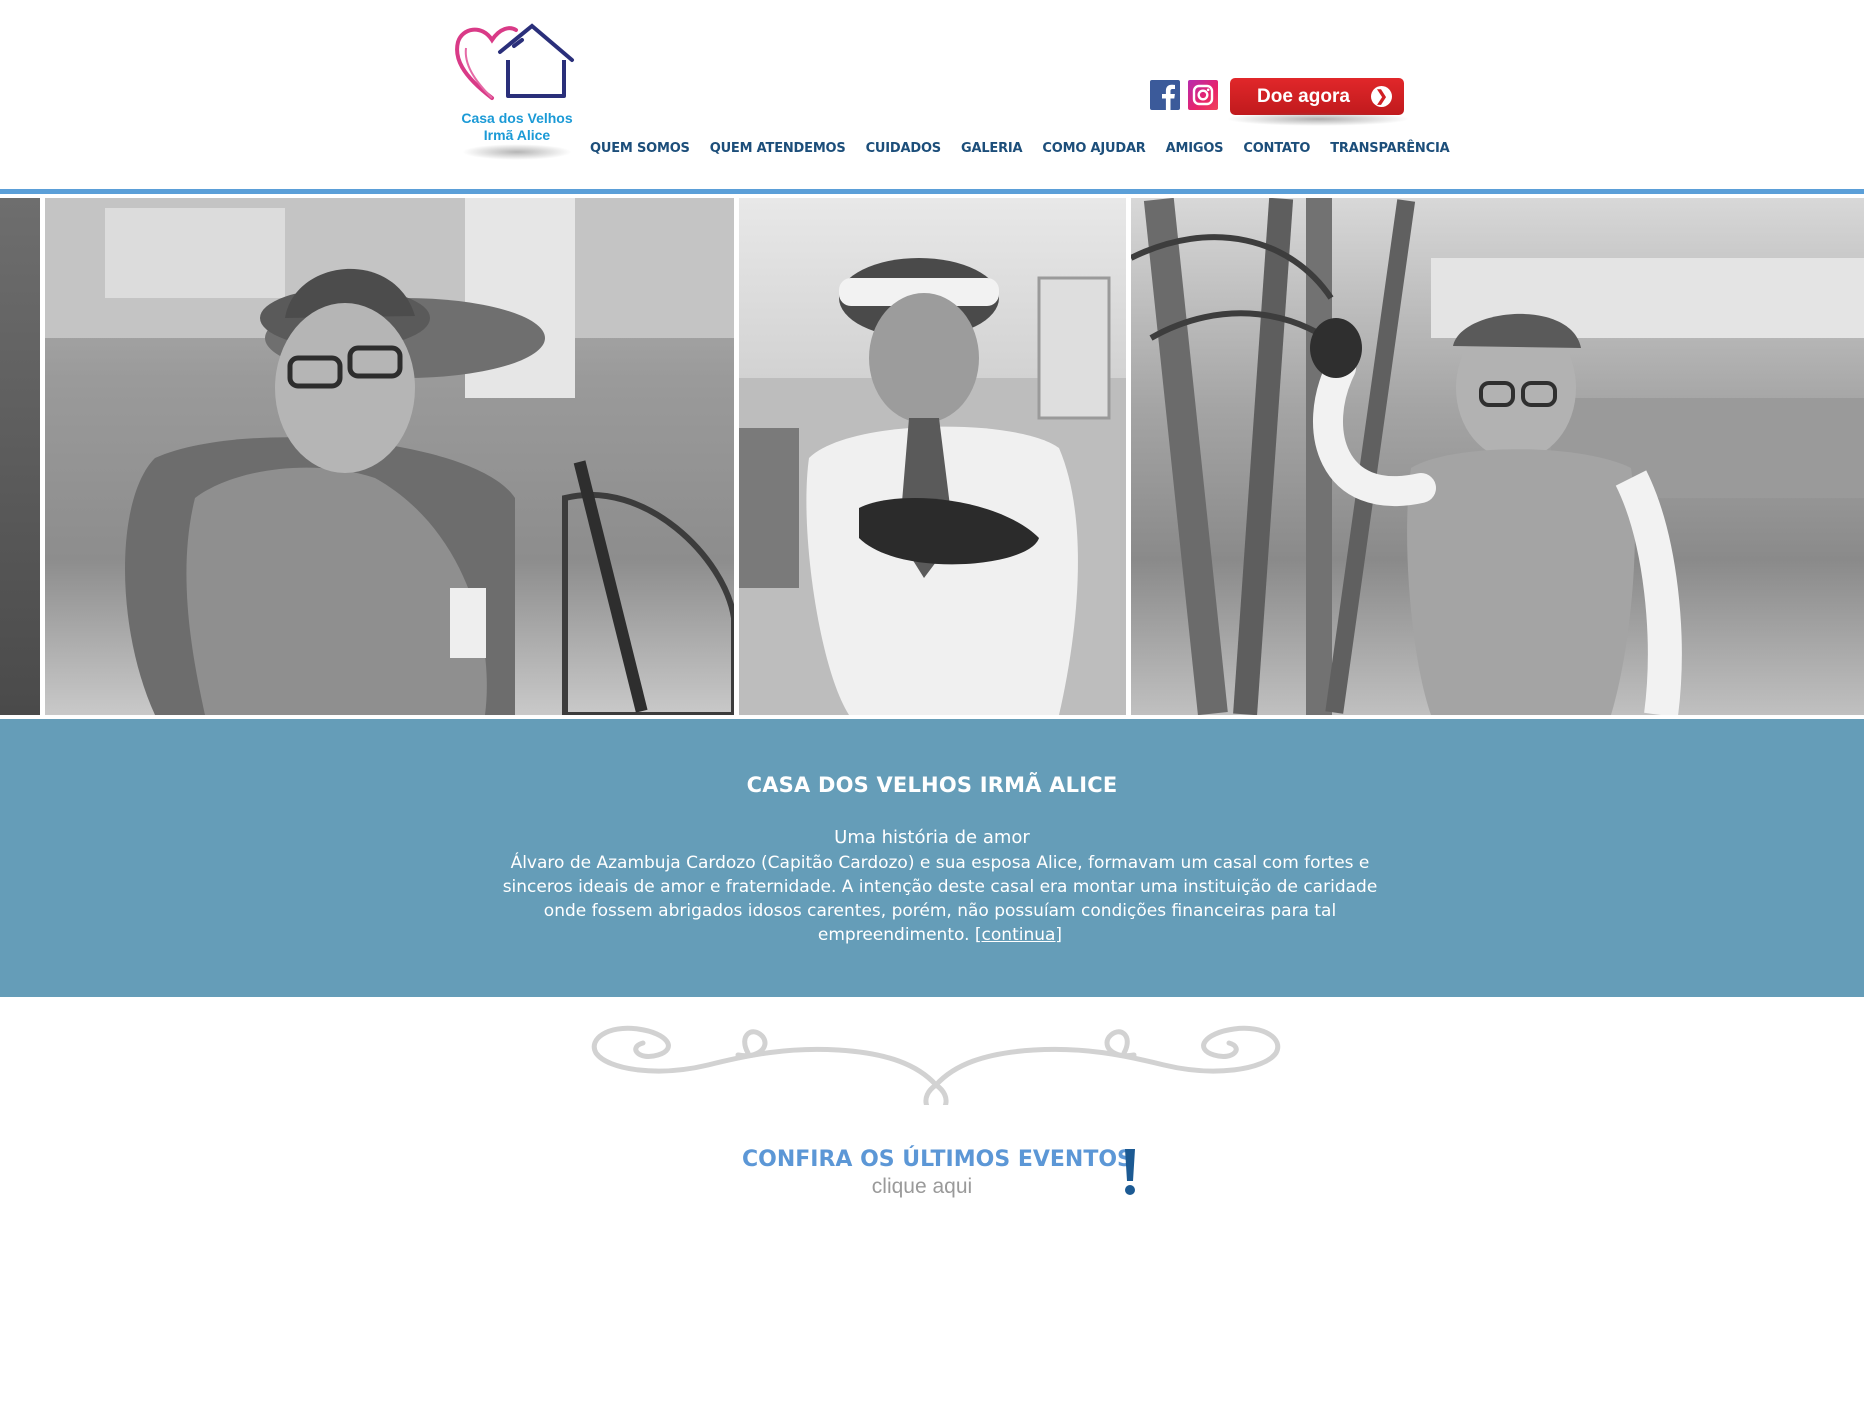  I want to click on latest-events-link: CONFIRA OS ÚLTIMOS EVENTOS clique aqui, so click(942, 1172).